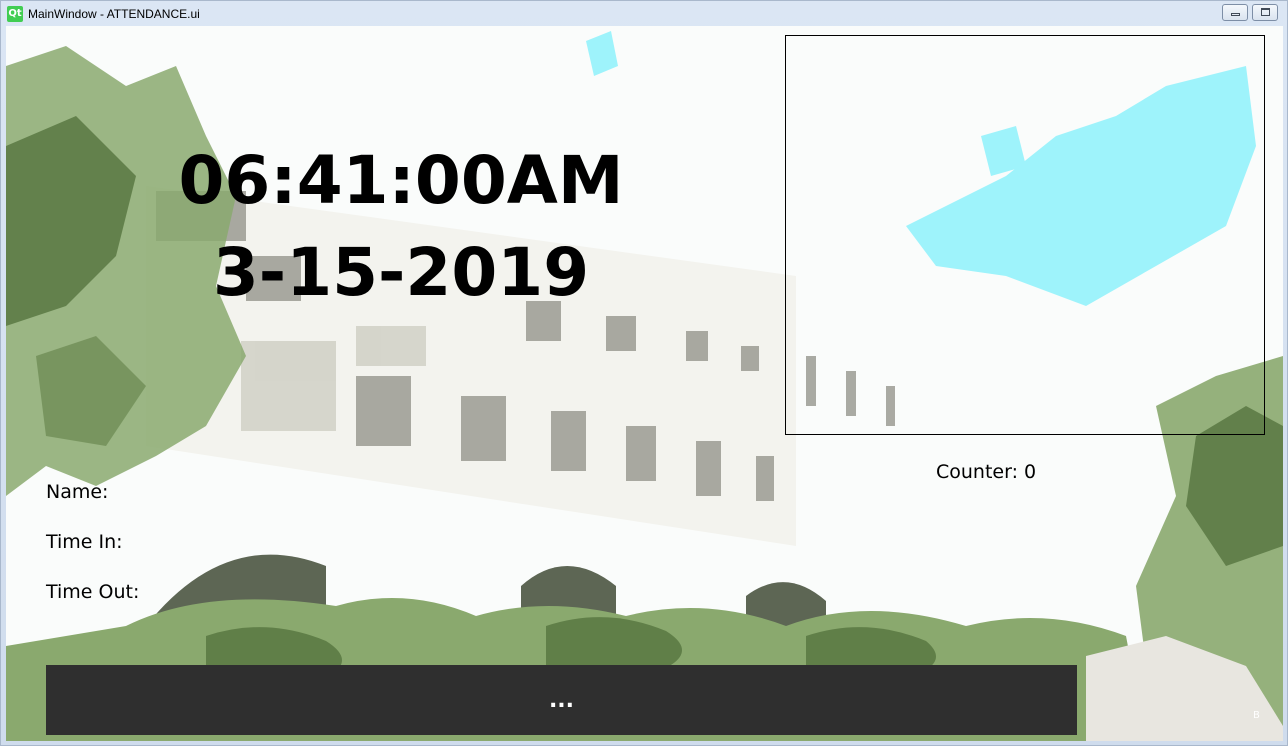 Image resolution: width=1288 pixels, height=746 pixels. What do you see at coordinates (1256, 715) in the screenshot?
I see `corner-text: B` at bounding box center [1256, 715].